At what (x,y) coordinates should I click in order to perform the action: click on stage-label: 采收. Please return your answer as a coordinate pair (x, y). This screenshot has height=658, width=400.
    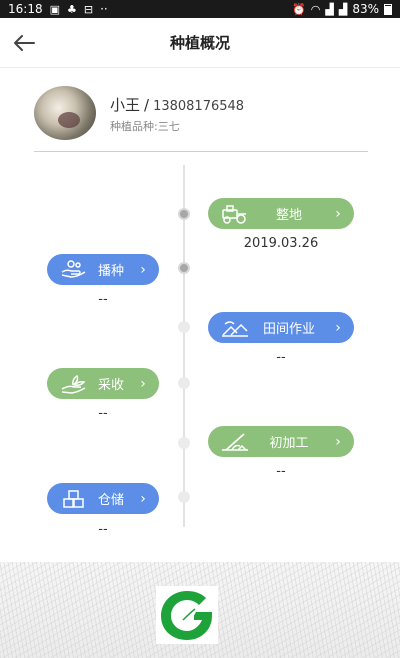
    Looking at the image, I should click on (110, 385).